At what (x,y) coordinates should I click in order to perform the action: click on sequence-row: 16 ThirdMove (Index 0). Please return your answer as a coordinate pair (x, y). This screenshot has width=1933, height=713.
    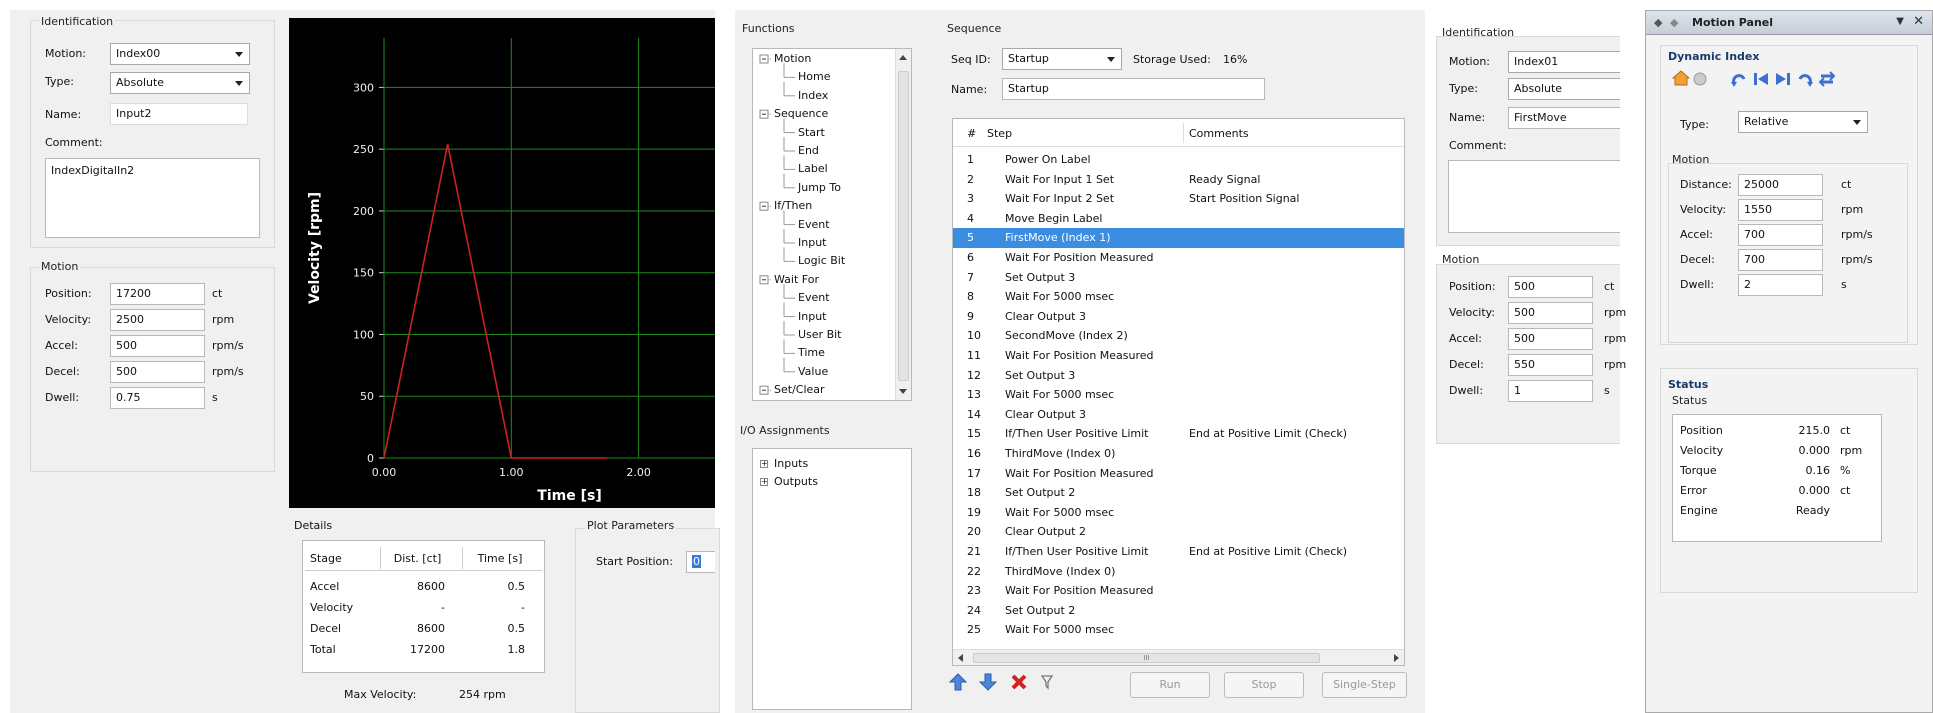
    Looking at the image, I should click on (1178, 454).